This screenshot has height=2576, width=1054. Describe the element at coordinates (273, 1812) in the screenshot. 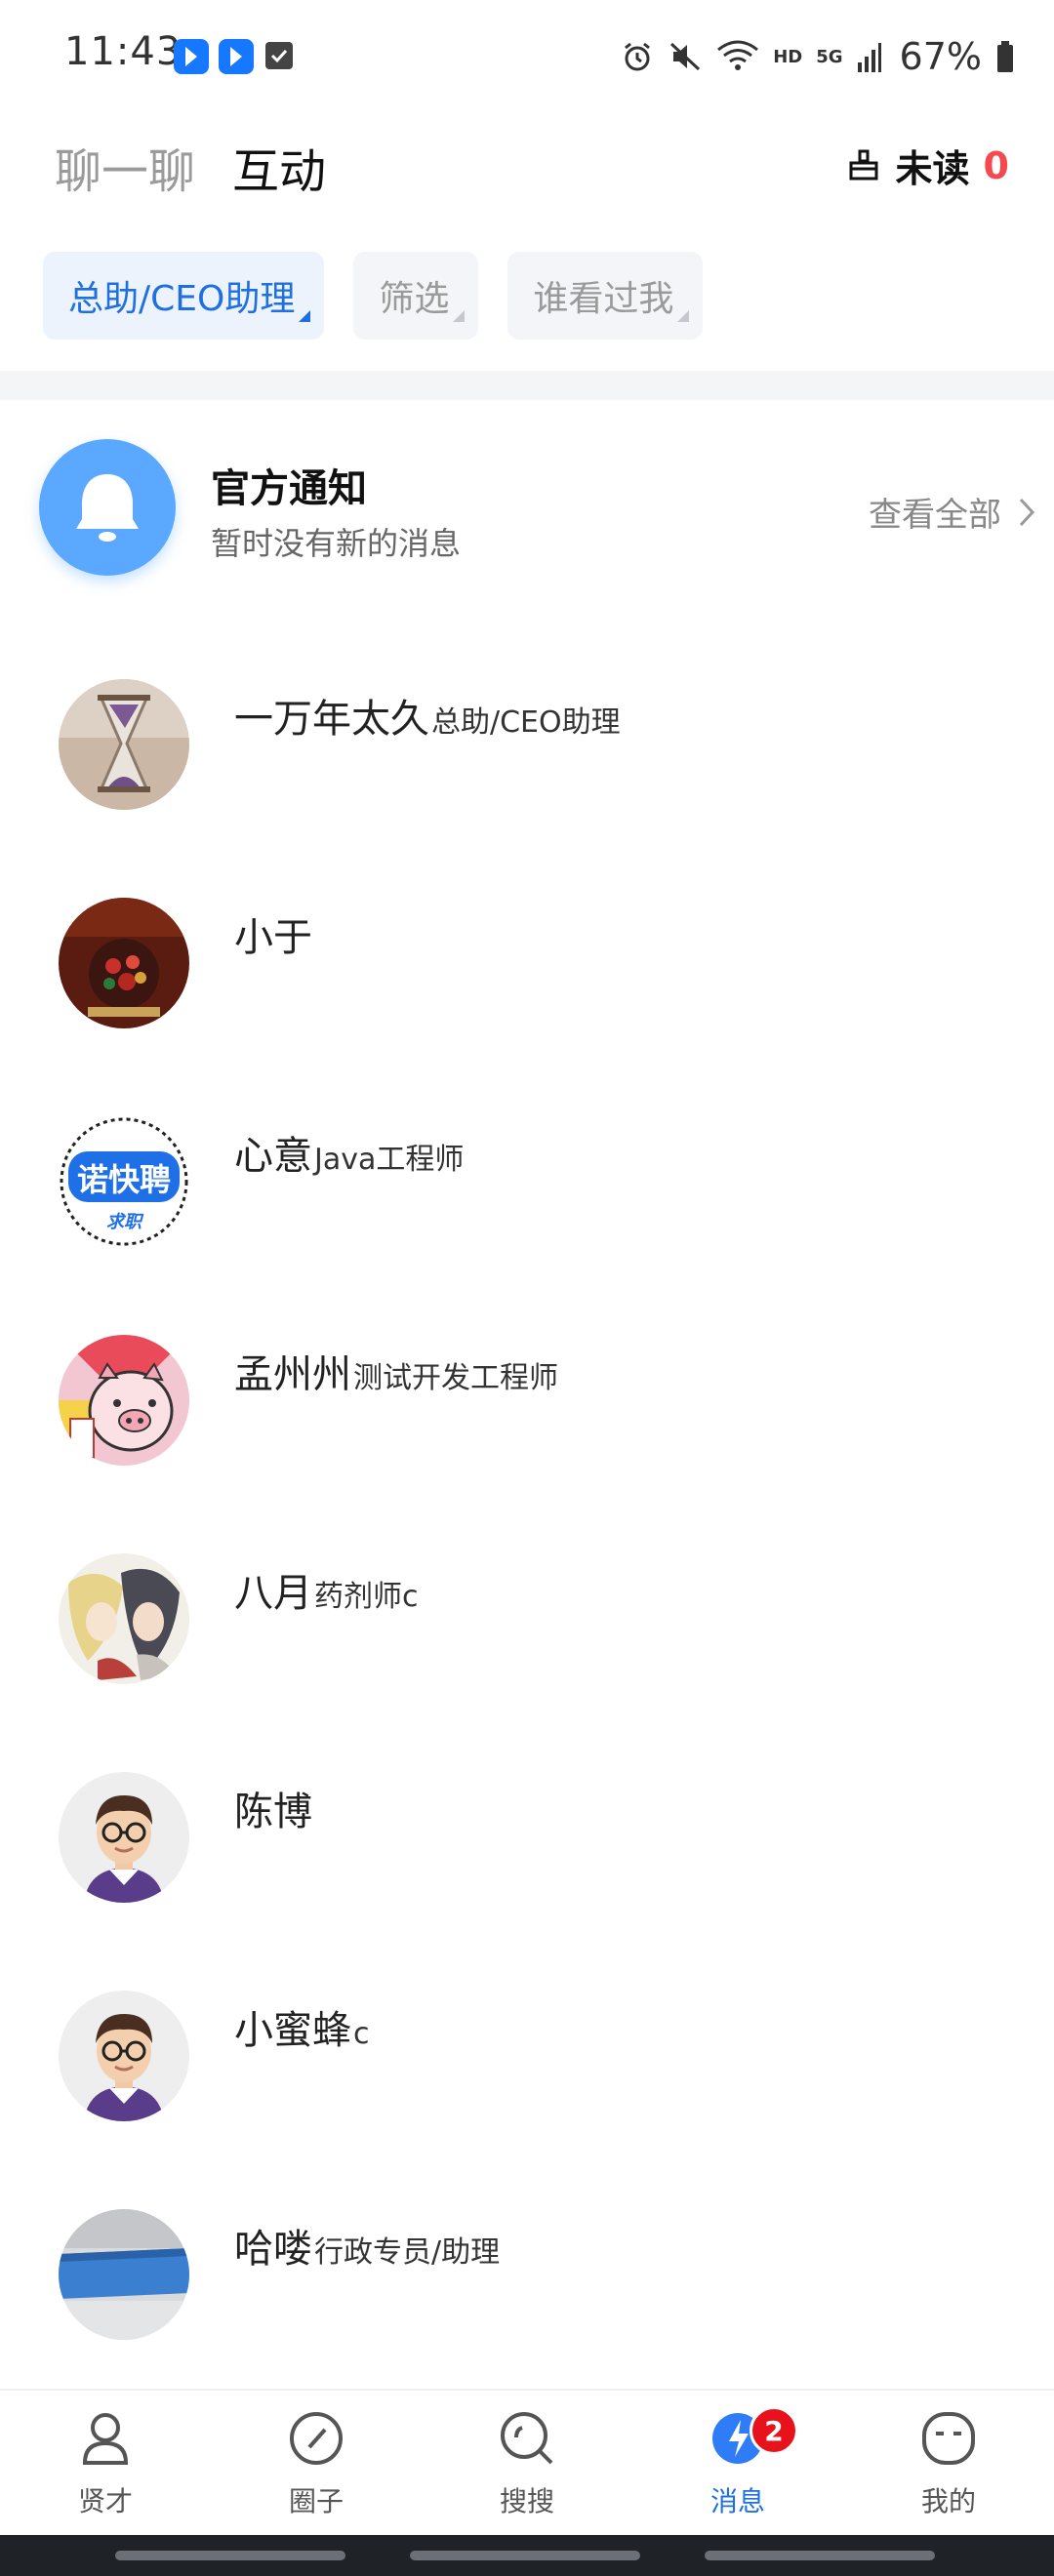

I see `contact-name: 陈博` at that location.